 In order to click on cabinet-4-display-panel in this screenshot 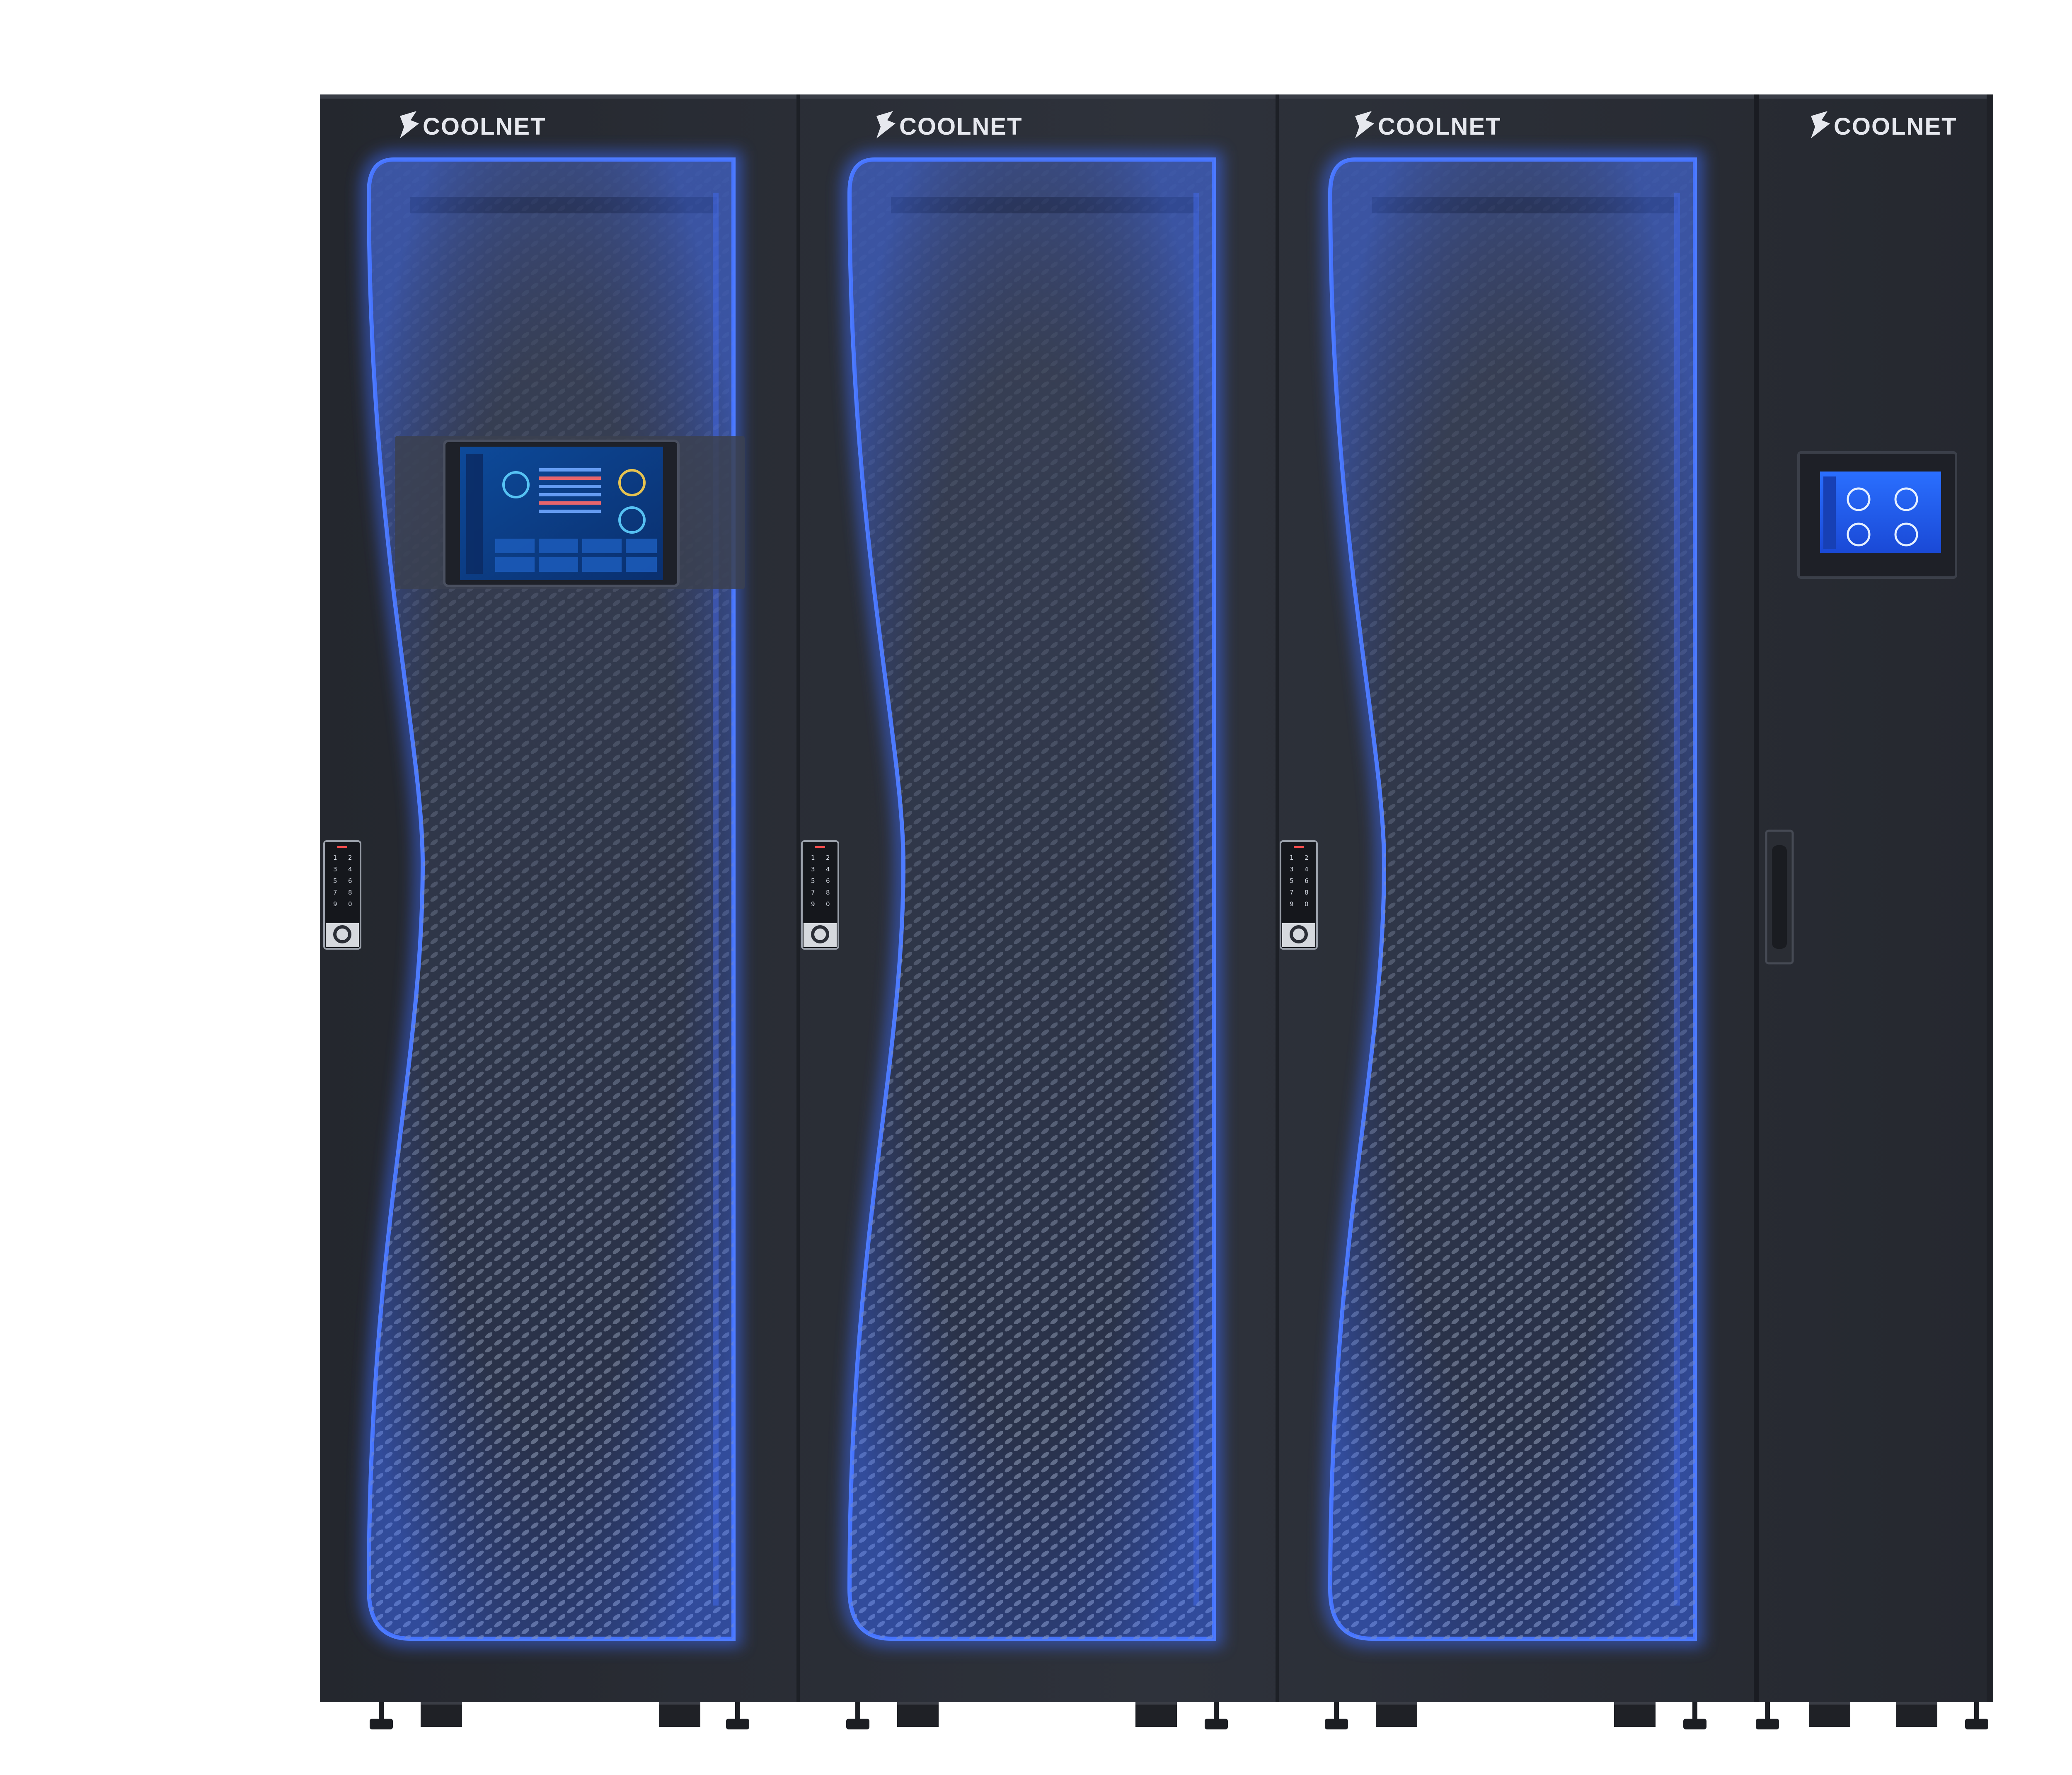, I will do `click(1877, 515)`.